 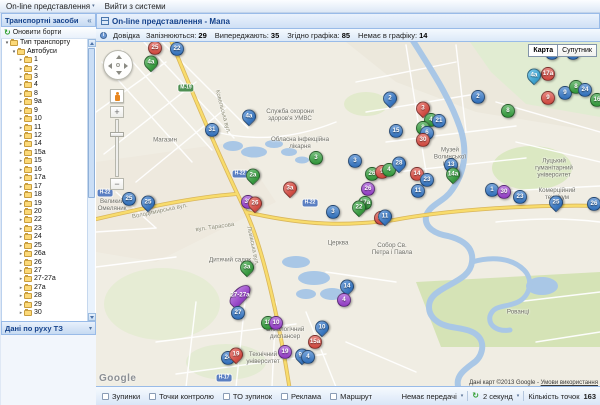 I want to click on zoom-in-button: +, so click(x=117, y=112).